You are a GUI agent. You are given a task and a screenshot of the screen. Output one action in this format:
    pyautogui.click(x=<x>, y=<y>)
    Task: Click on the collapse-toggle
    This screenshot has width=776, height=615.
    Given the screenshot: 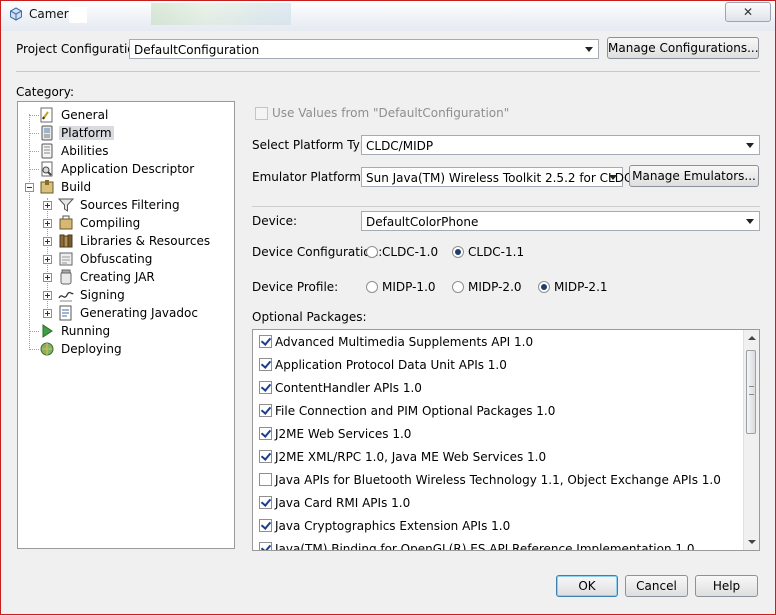 What is the action you would take?
    pyautogui.click(x=29, y=187)
    